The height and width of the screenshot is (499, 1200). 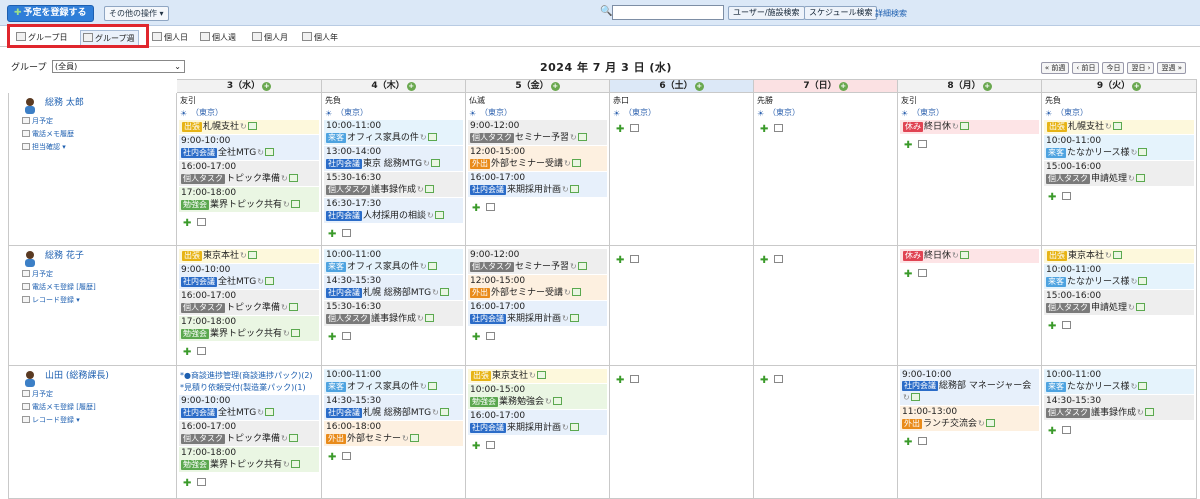 I want to click on next-day-button: 翌日 ›, so click(x=1141, y=68).